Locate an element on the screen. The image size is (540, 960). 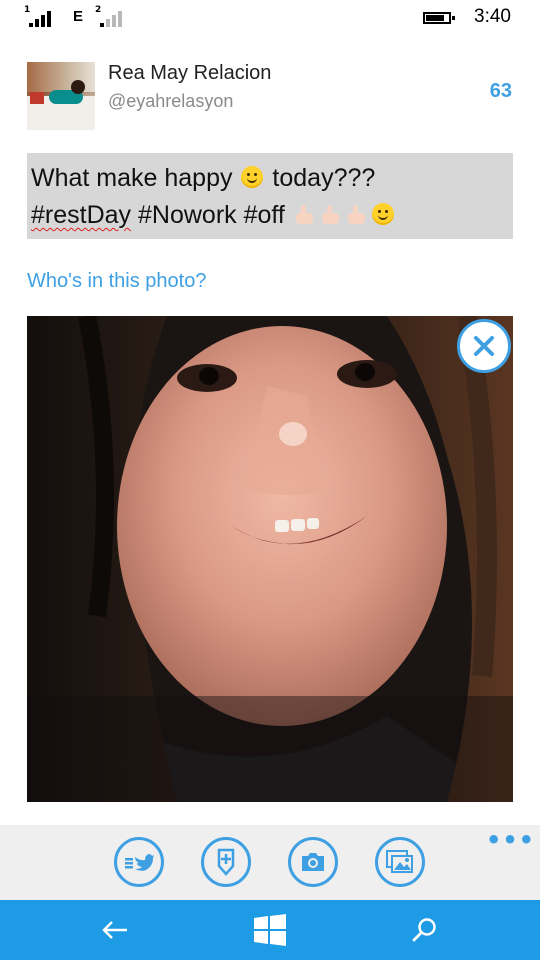
search-icon is located at coordinates (424, 930).